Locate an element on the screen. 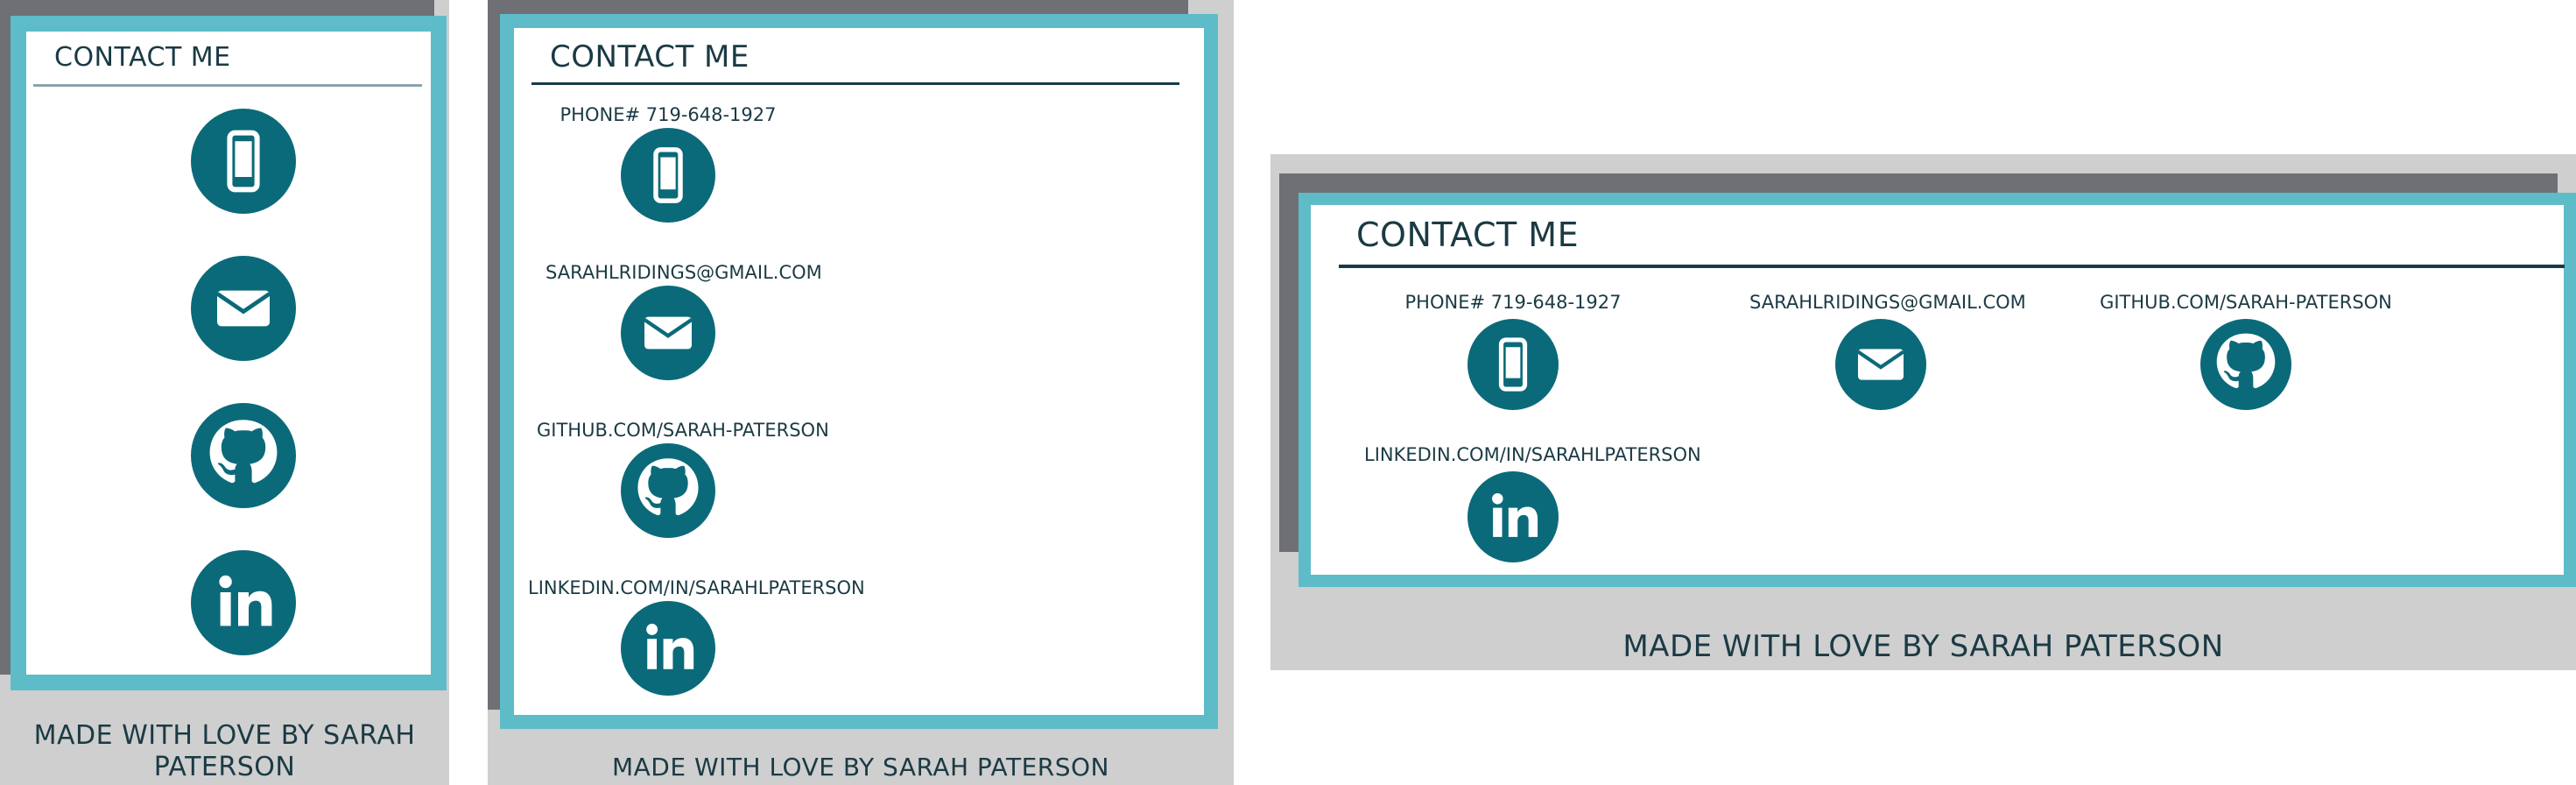 The width and height of the screenshot is (2576, 785). email-link is located at coordinates (243, 308).